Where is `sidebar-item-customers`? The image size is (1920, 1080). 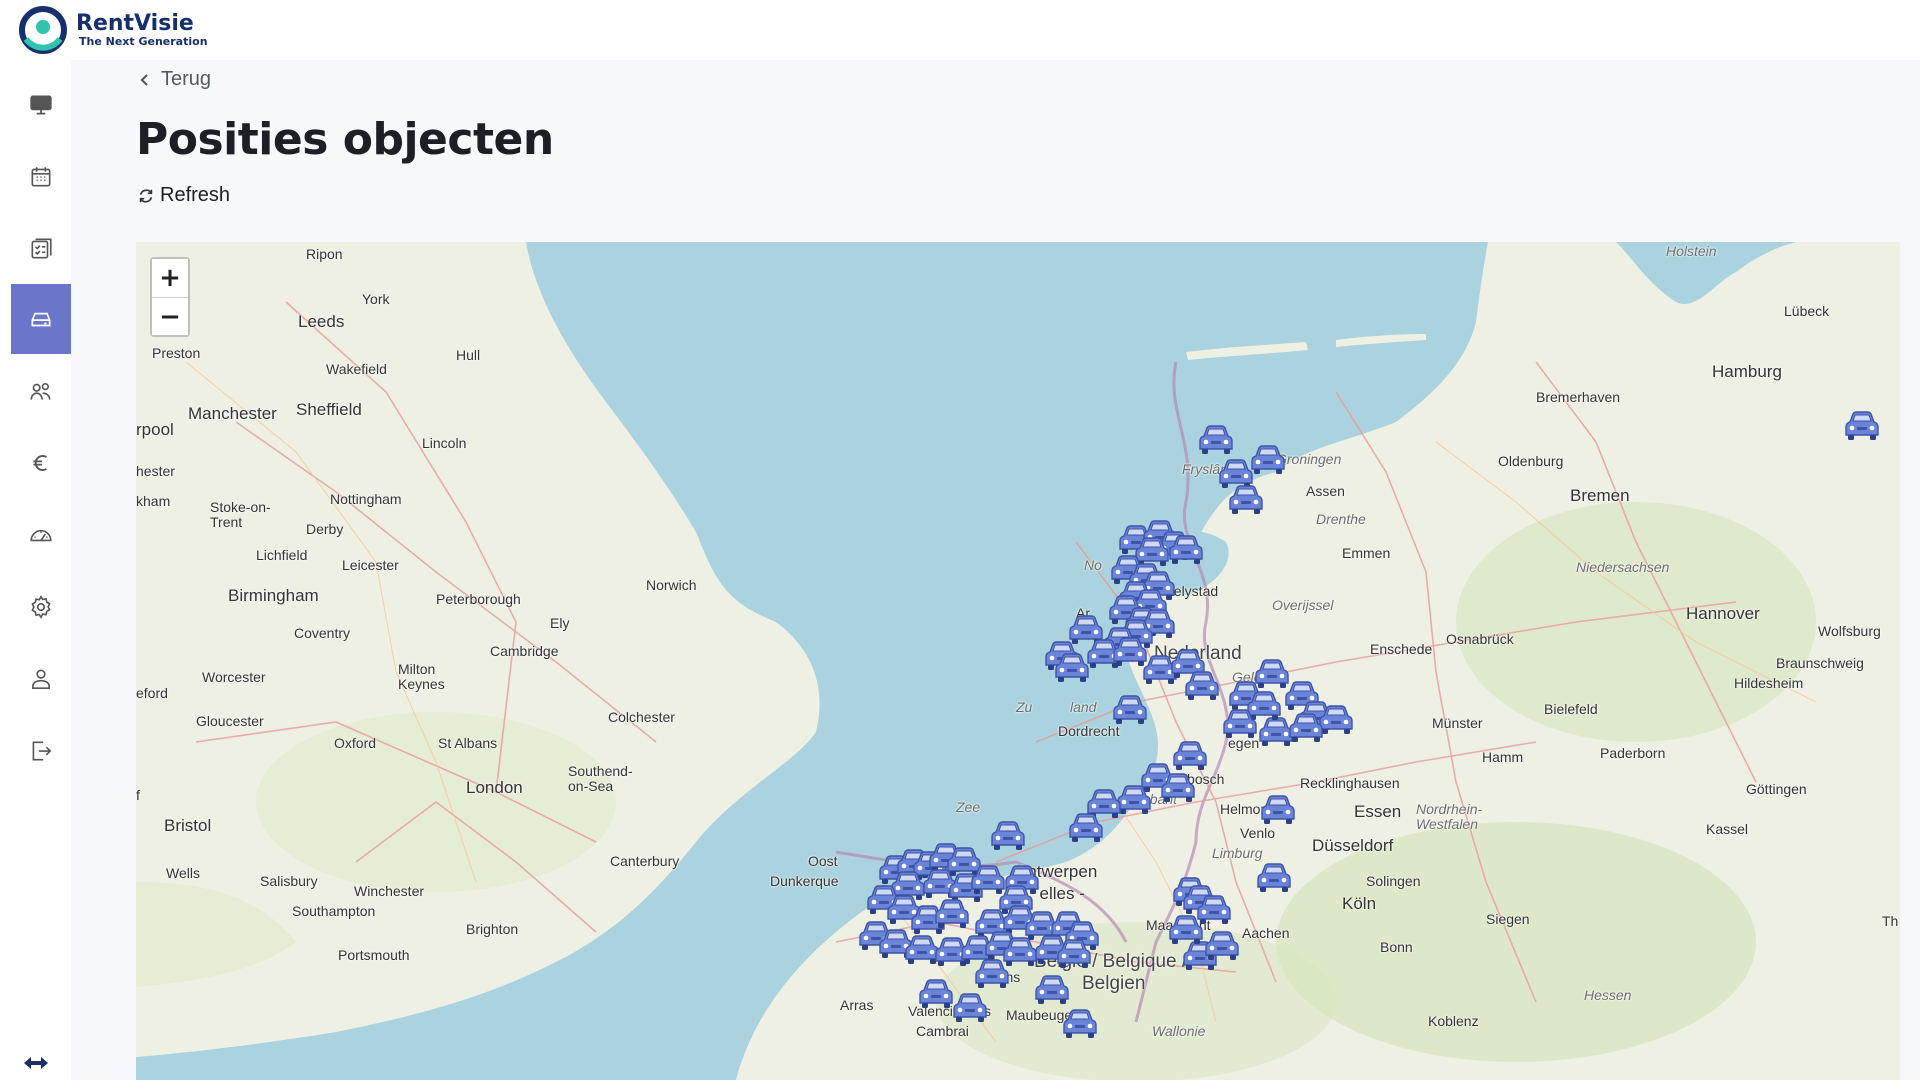
sidebar-item-customers is located at coordinates (41, 391).